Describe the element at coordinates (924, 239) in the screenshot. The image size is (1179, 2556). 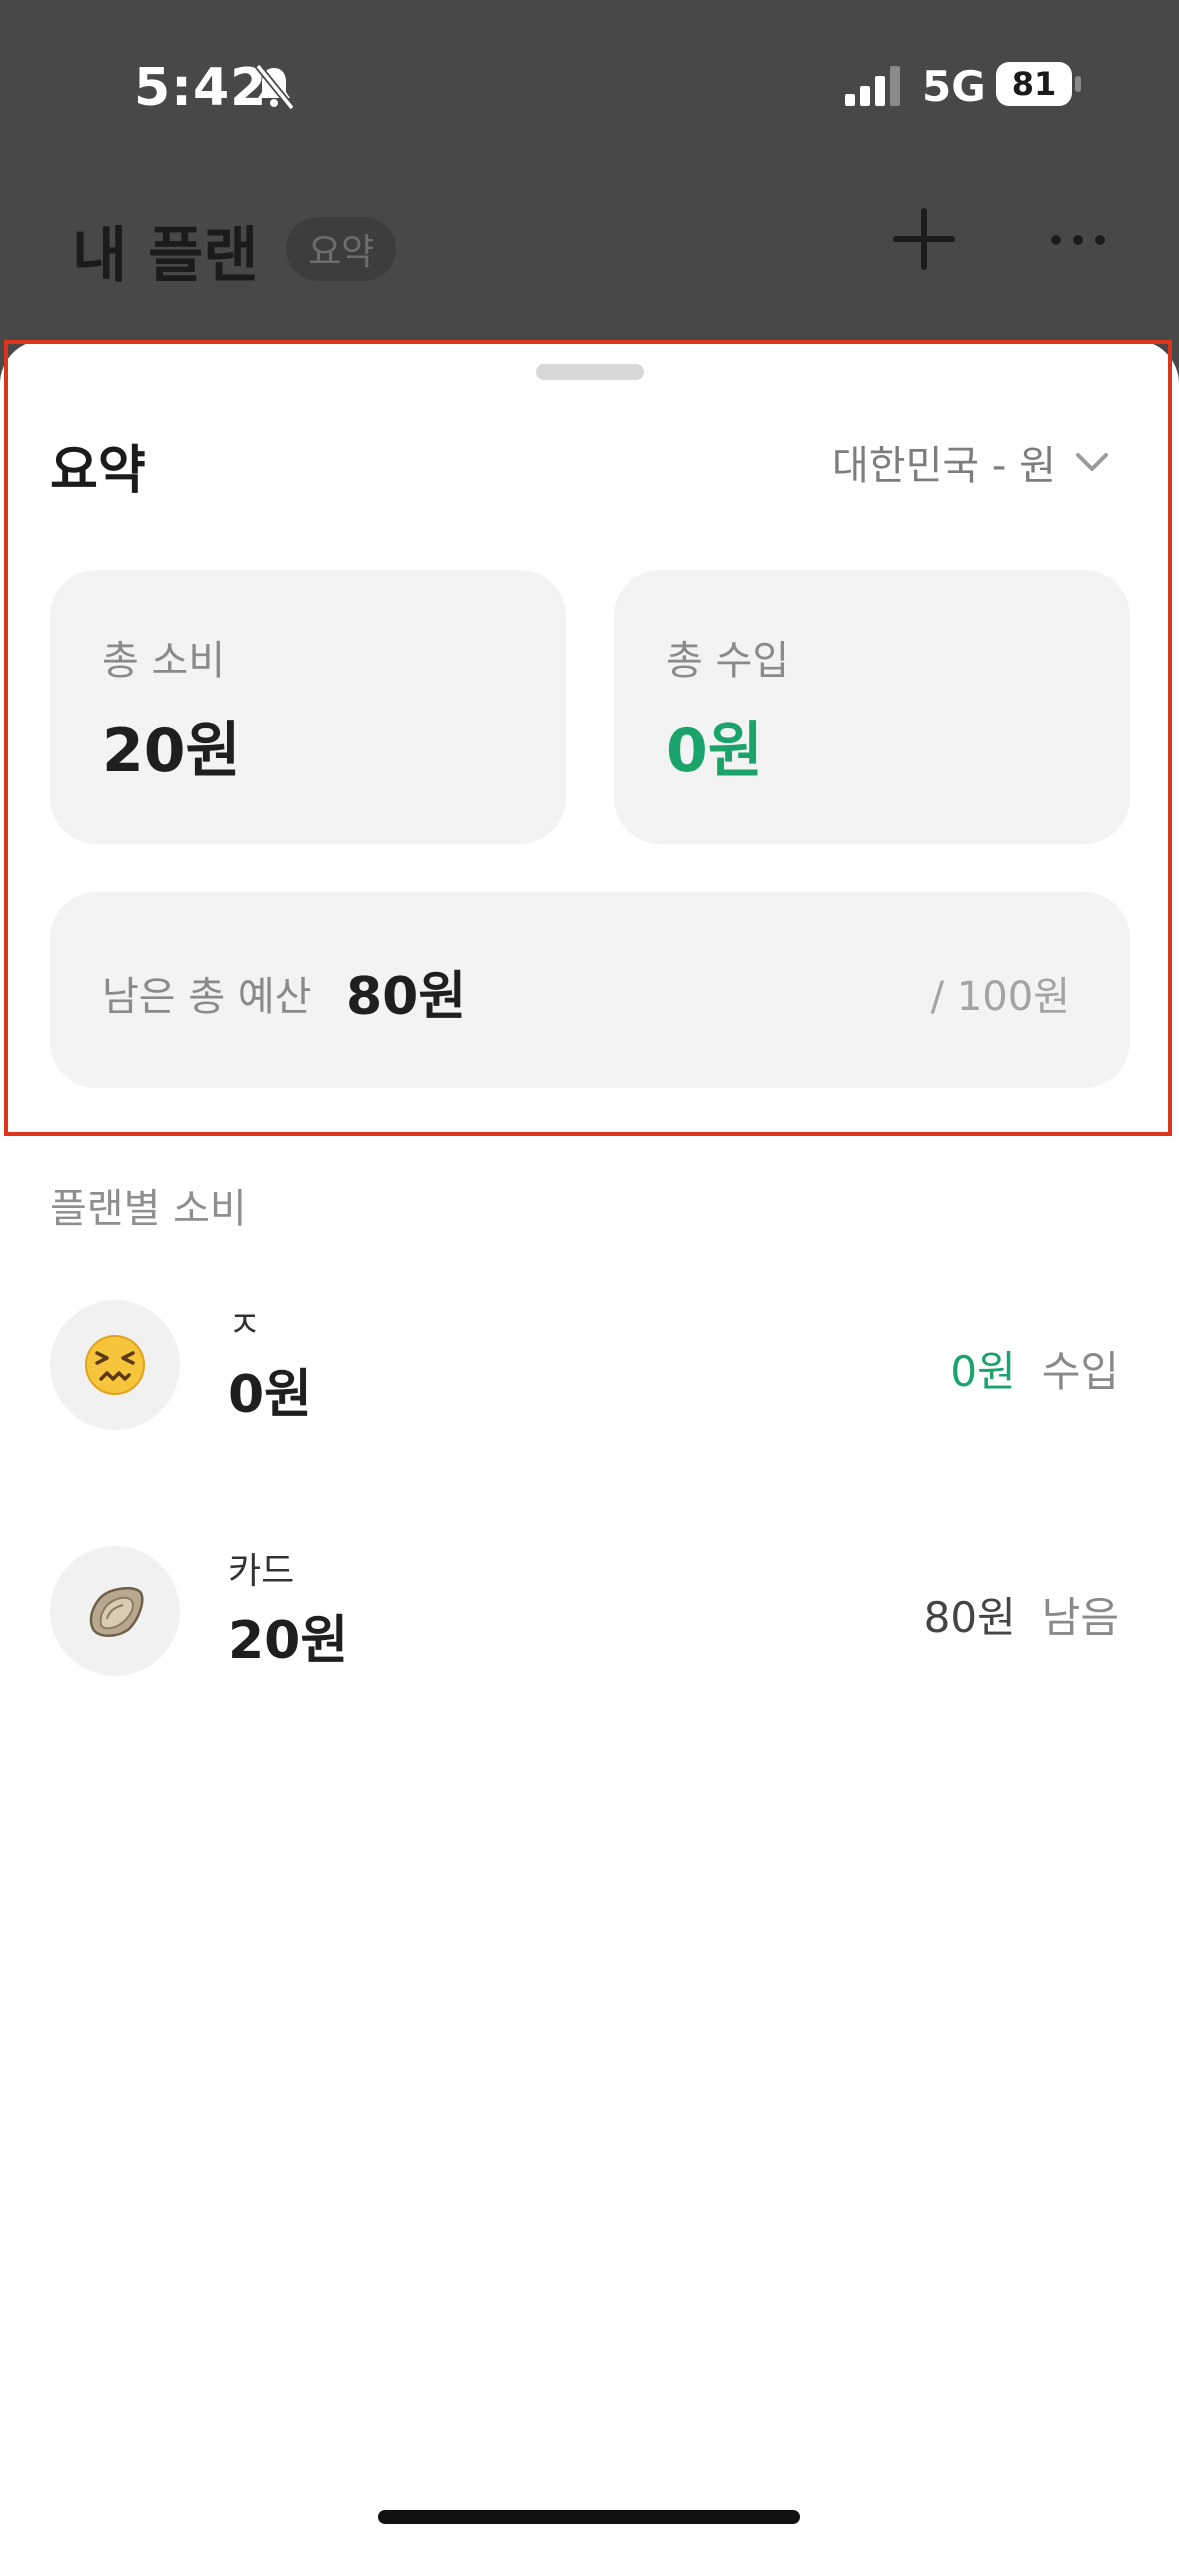
I see `add-icon` at that location.